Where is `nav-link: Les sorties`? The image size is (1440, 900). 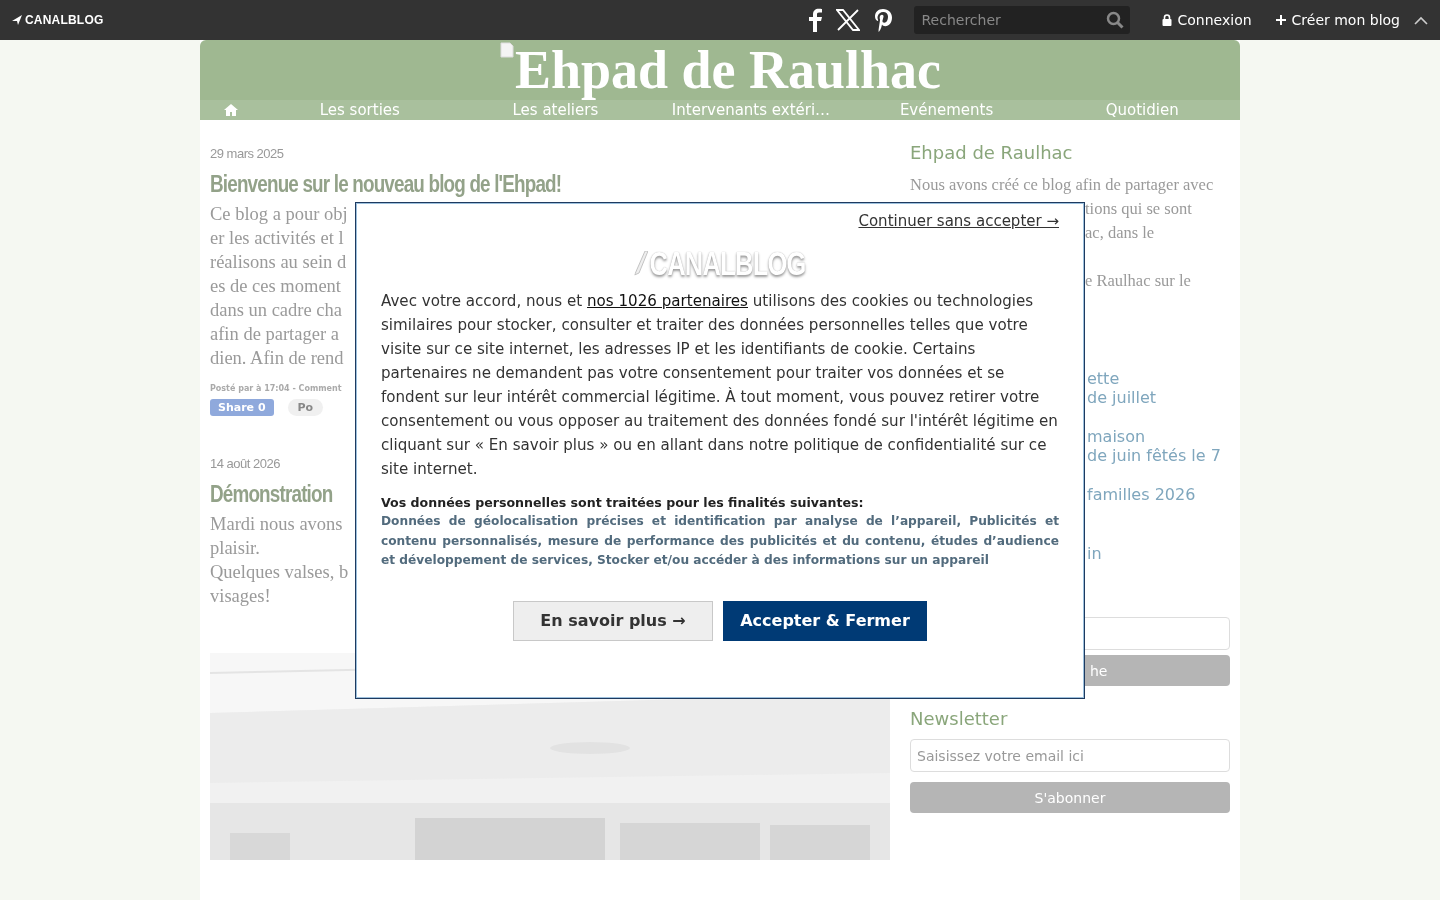
nav-link: Les sorties is located at coordinates (360, 110).